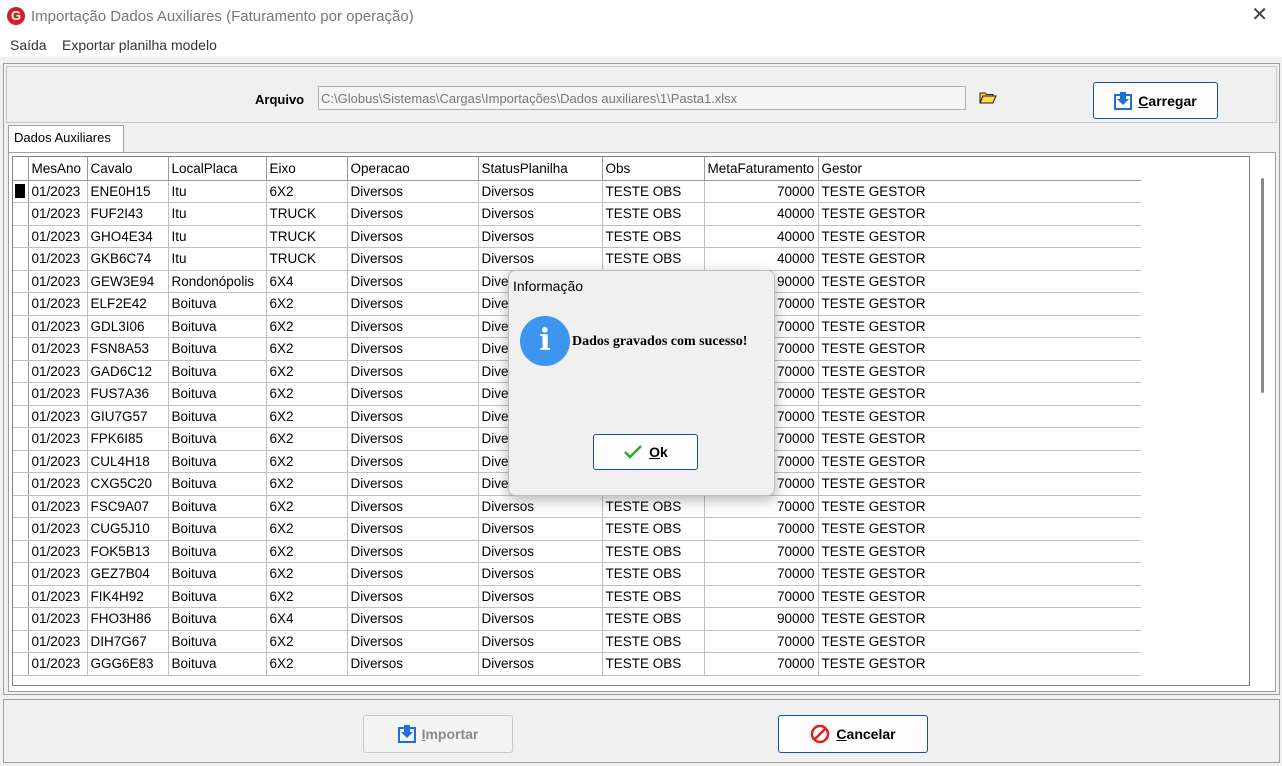 Image resolution: width=1282 pixels, height=766 pixels. Describe the element at coordinates (307, 619) in the screenshot. I see `table-cell: 6X4` at that location.